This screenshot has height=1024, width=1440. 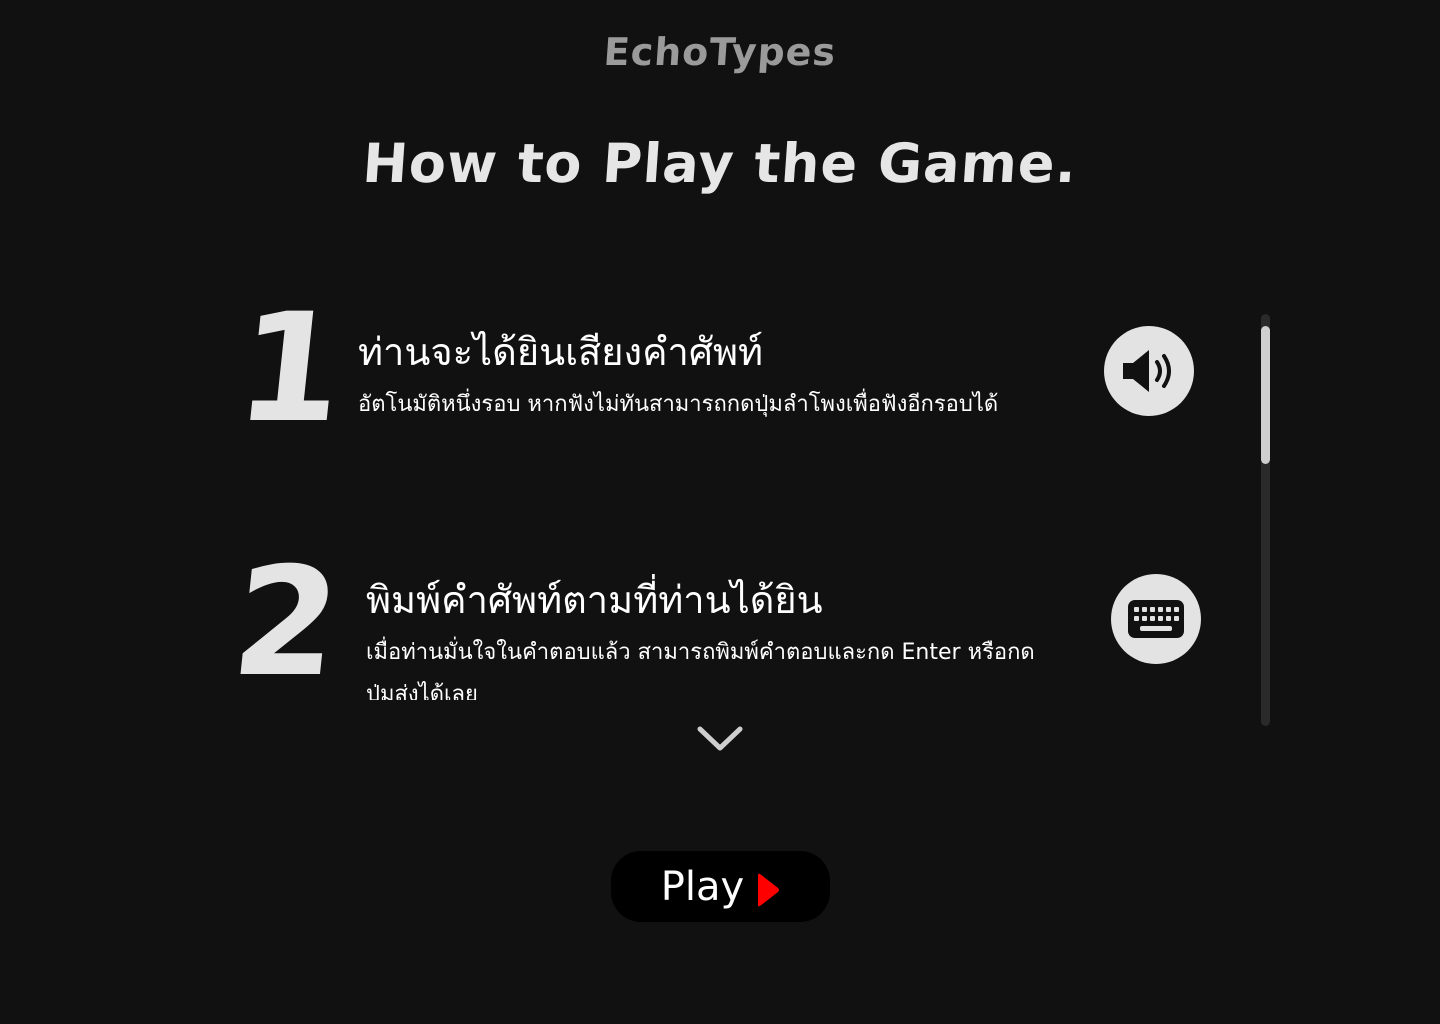 I want to click on step-number: 2, so click(x=289, y=618).